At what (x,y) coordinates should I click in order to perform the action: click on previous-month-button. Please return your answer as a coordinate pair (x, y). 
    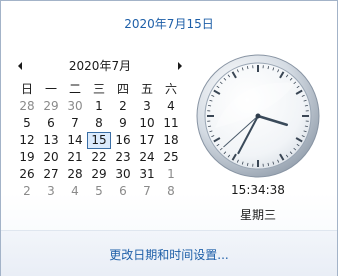
    Looking at the image, I should click on (20, 66).